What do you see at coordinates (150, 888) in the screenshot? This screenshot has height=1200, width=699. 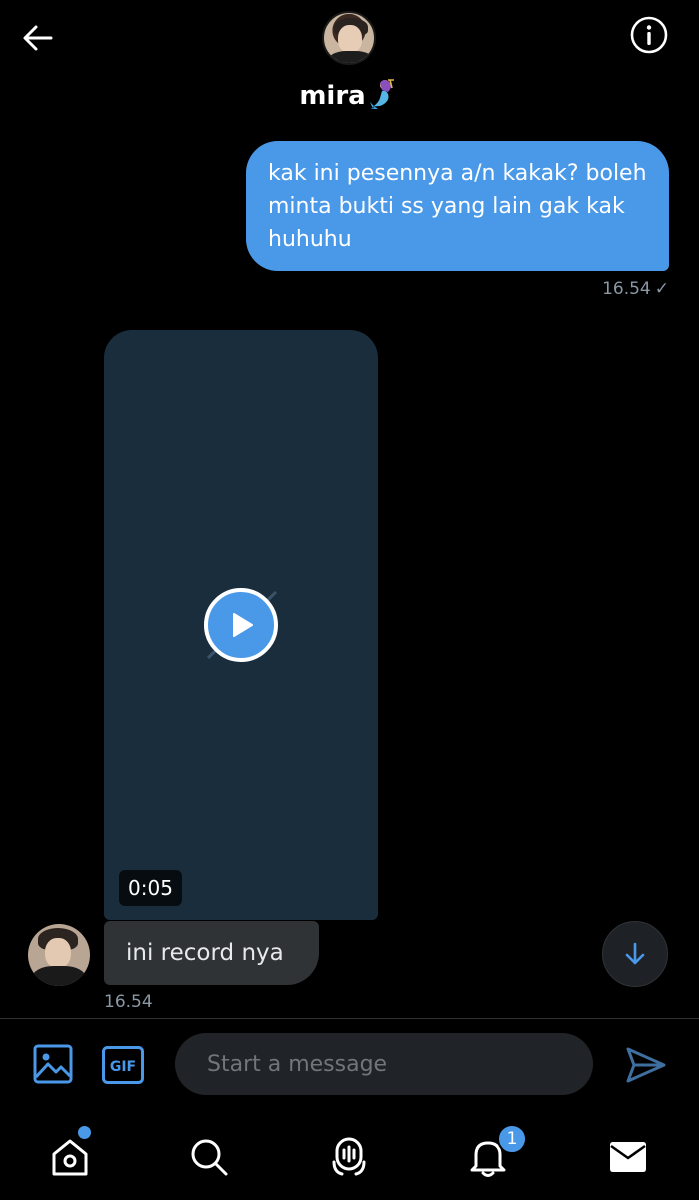 I see `video-duration: 0:05` at bounding box center [150, 888].